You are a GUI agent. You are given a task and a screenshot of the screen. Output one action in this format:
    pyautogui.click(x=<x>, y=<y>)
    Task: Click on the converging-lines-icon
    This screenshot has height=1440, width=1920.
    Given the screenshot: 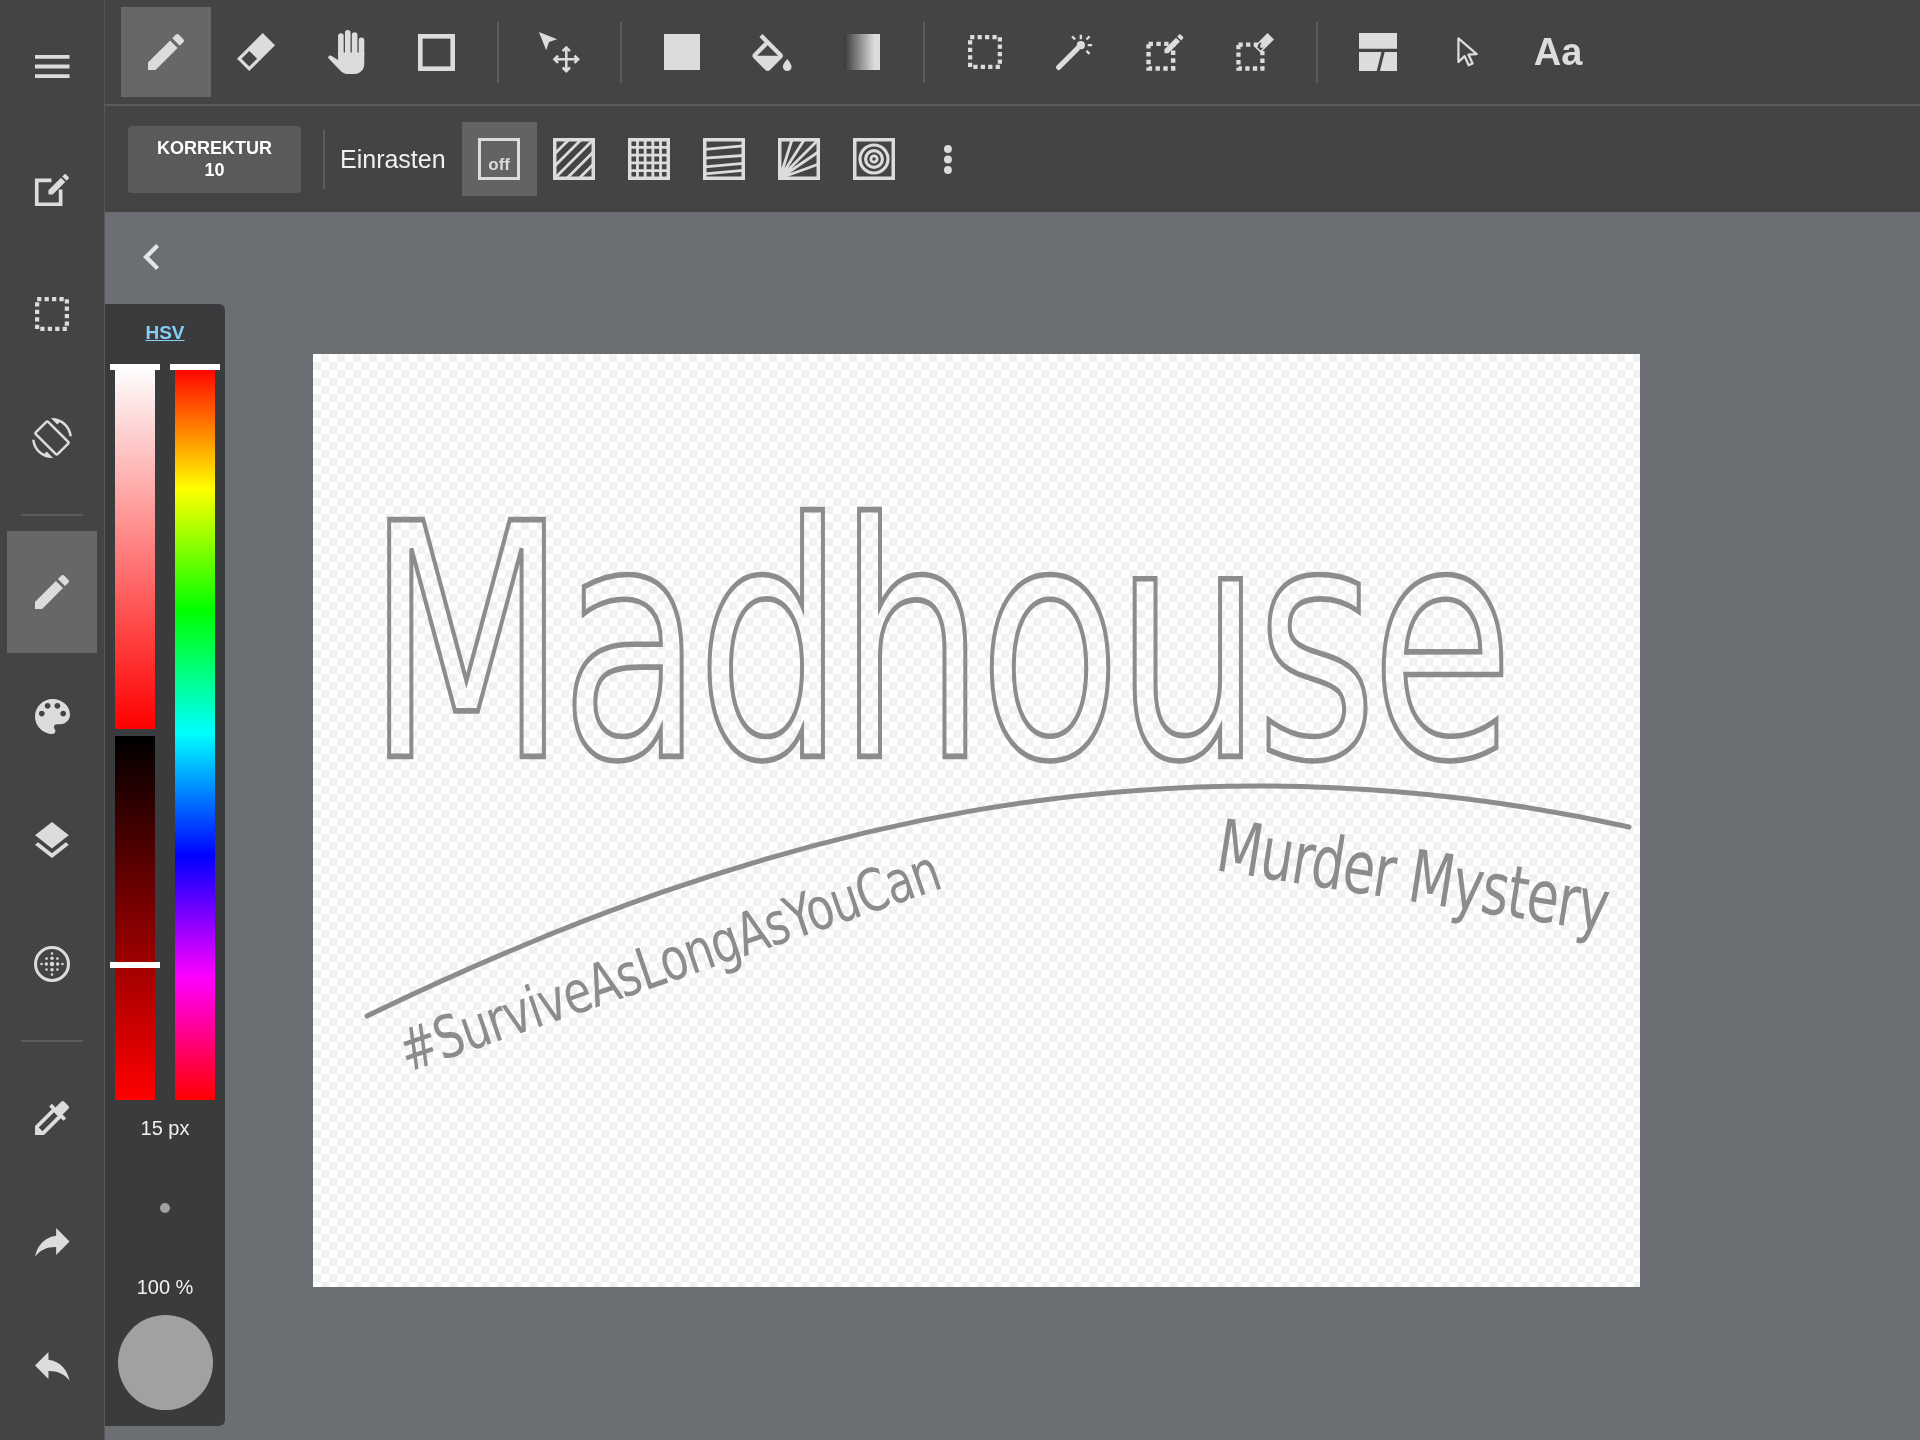 What is the action you would take?
    pyautogui.click(x=724, y=159)
    